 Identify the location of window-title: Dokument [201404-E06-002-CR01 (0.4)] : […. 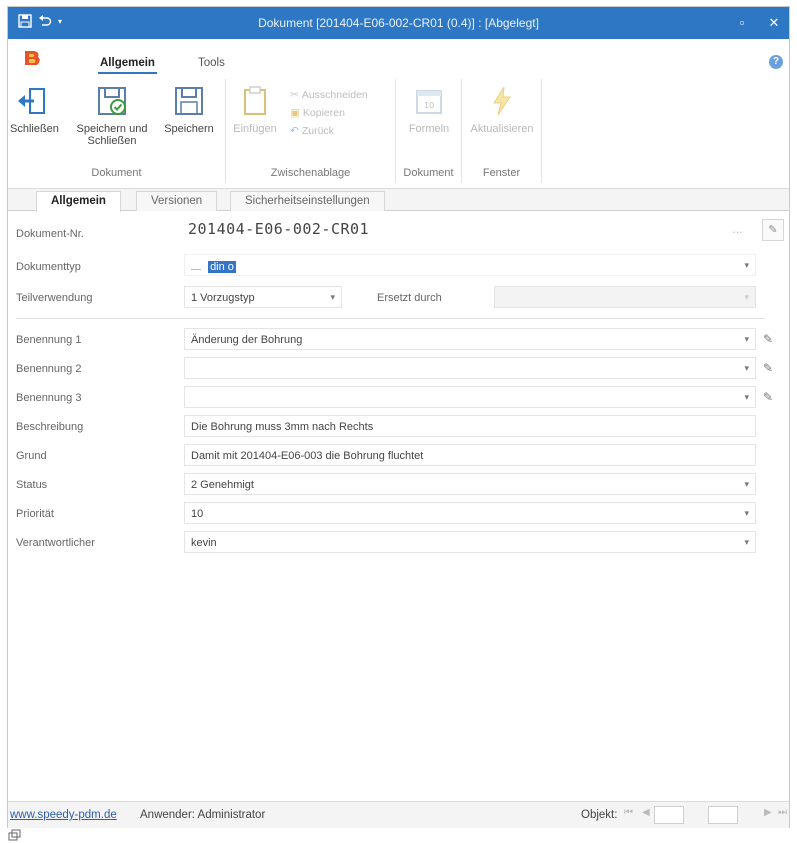
(398, 23).